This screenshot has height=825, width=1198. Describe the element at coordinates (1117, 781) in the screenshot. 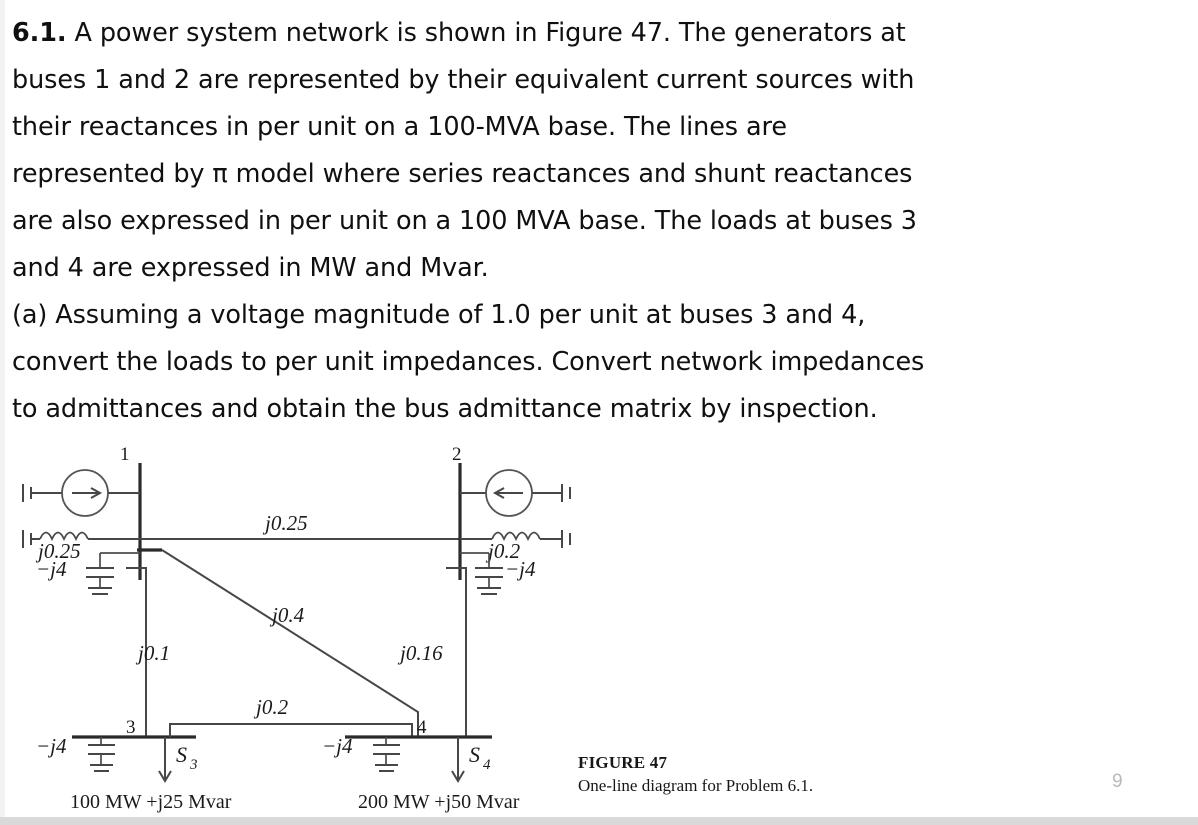

I see `page-number: 9` at that location.